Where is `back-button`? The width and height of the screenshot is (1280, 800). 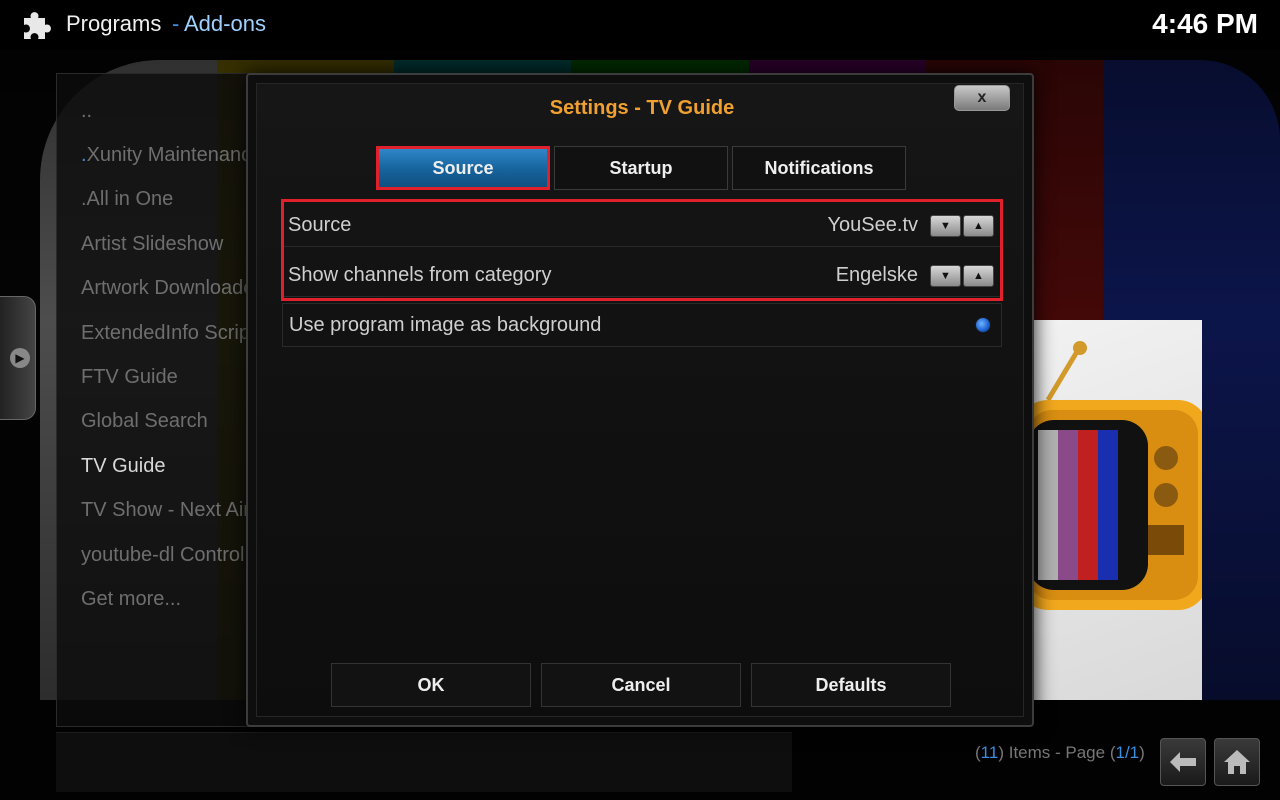 back-button is located at coordinates (1183, 762).